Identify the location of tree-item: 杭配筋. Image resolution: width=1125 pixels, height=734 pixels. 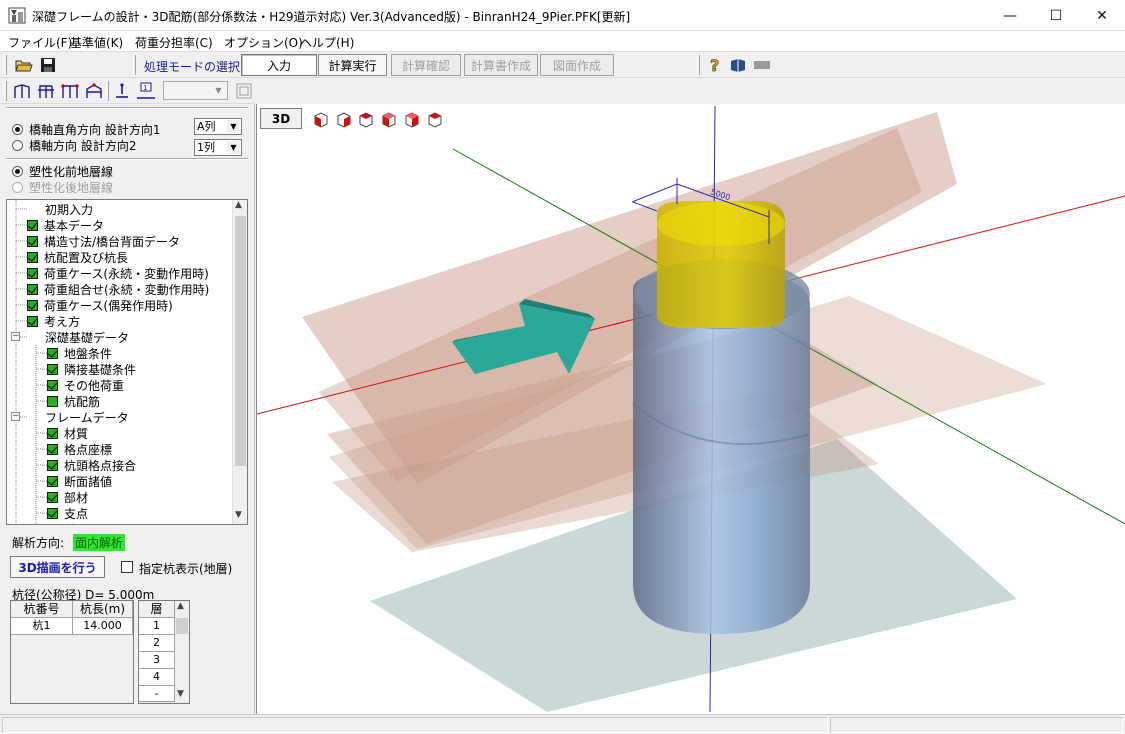
(73, 401).